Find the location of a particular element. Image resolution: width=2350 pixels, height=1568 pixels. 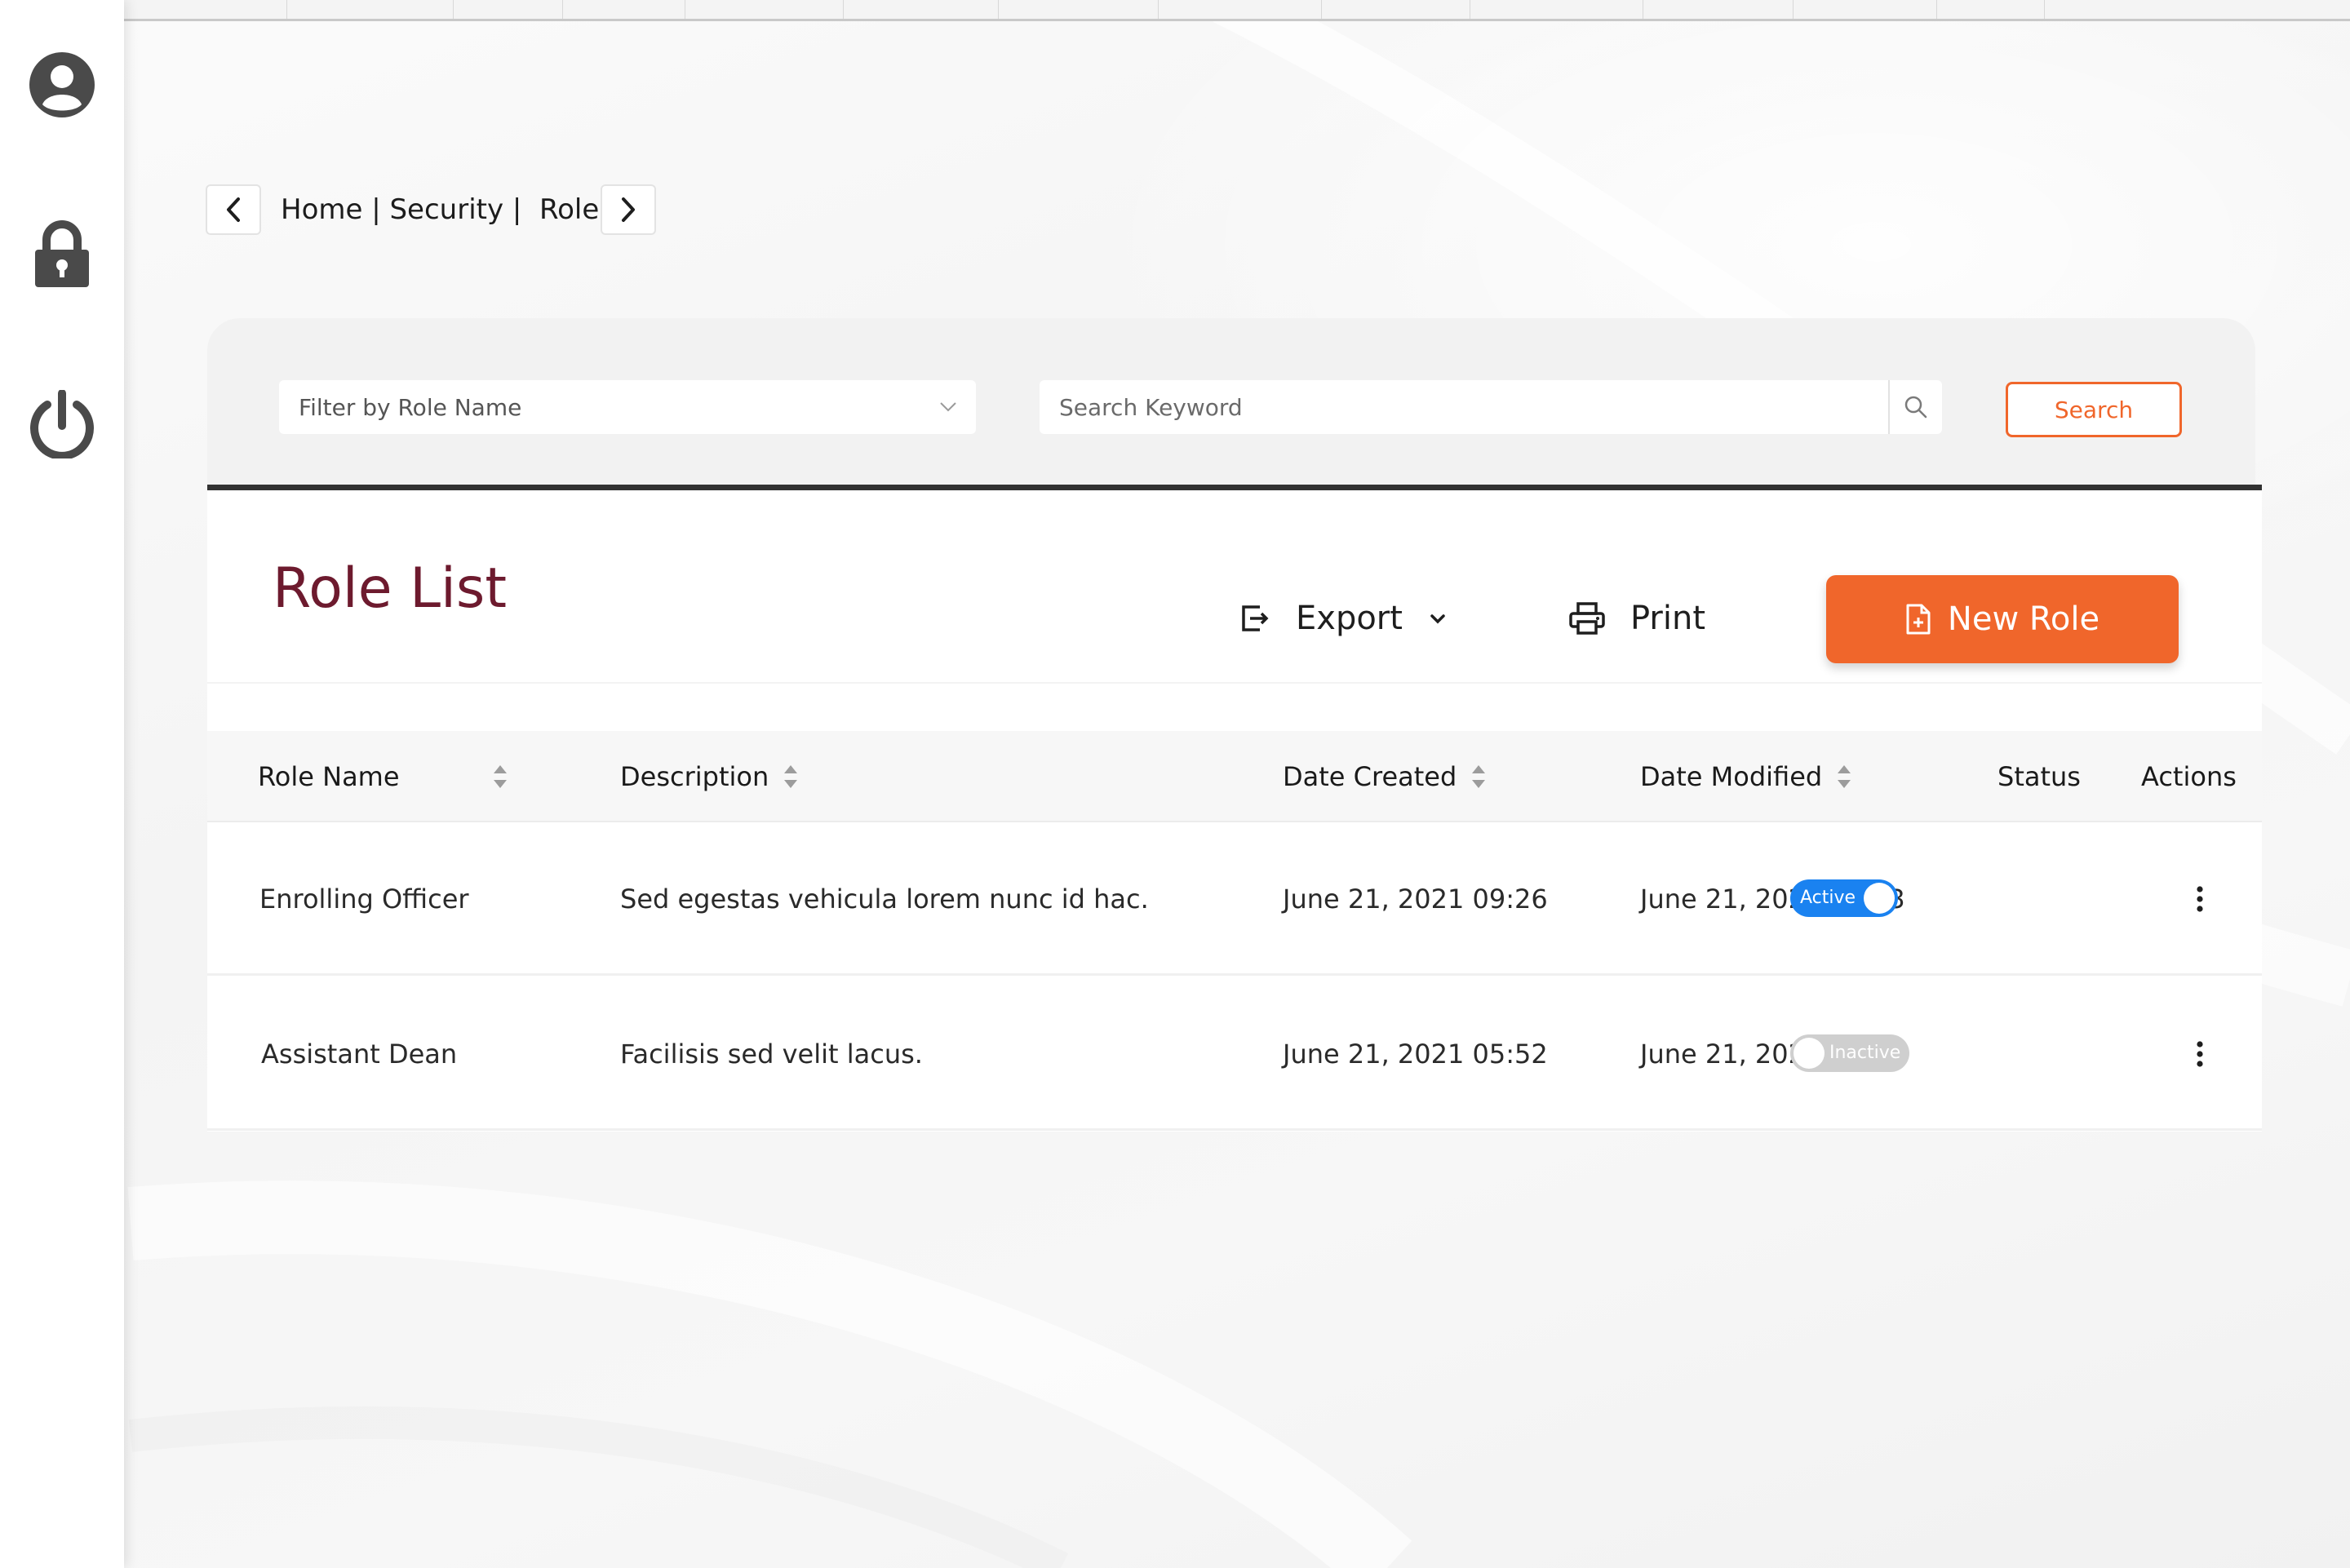

column-header-role-name: Role Name is located at coordinates (392, 776).